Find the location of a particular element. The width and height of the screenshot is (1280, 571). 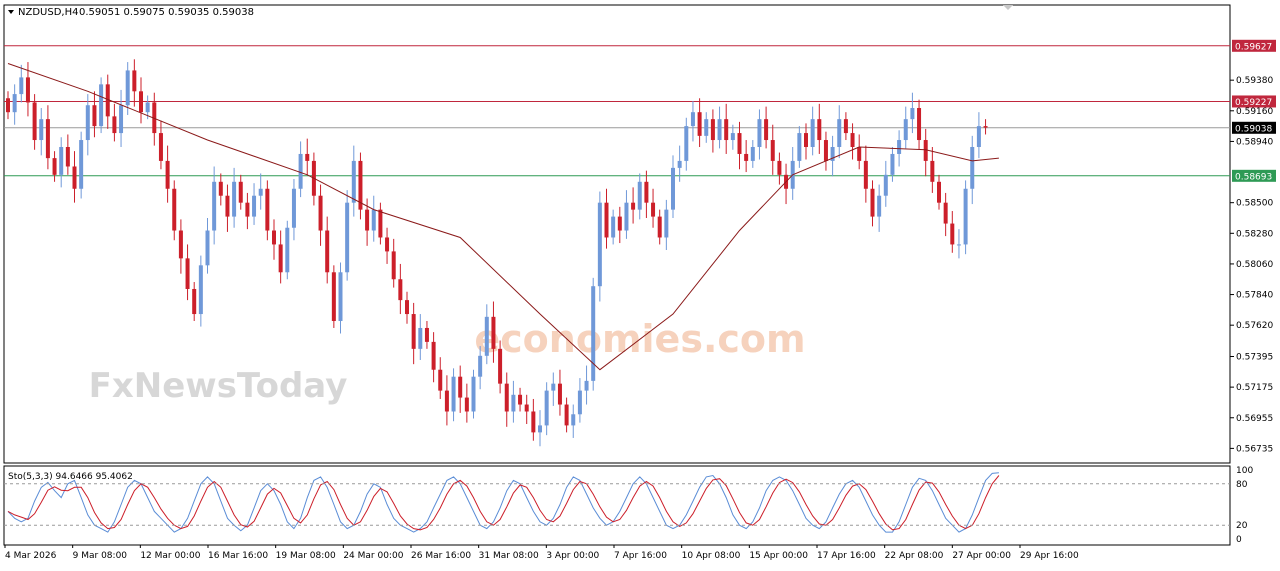

time-tick-label: 12 Mar 00:00 is located at coordinates (170, 556).